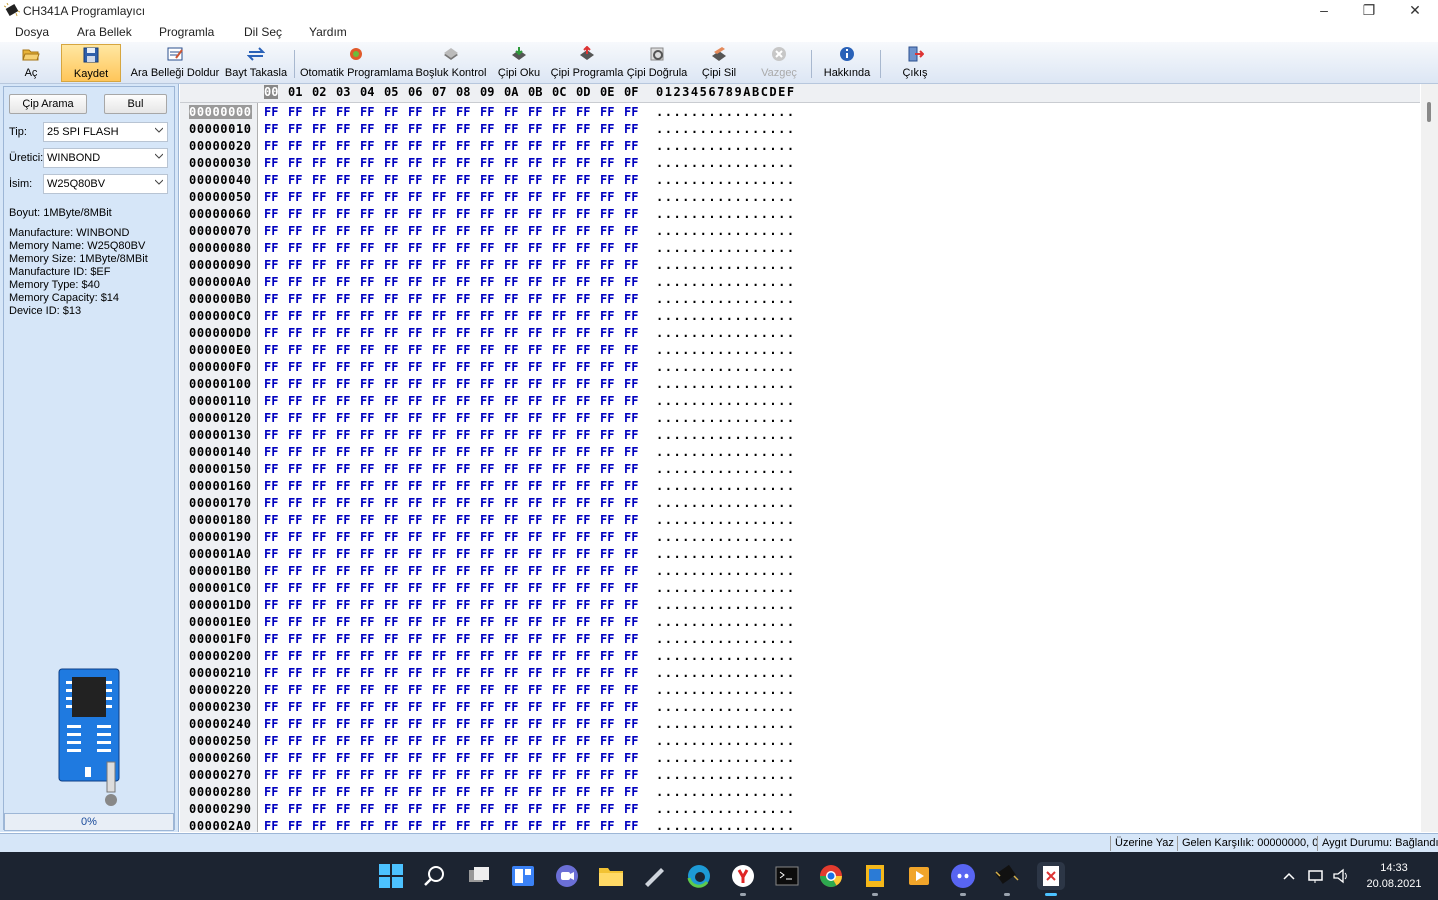 Image resolution: width=1438 pixels, height=900 pixels. Describe the element at coordinates (435, 876) in the screenshot. I see `search-icon` at that location.